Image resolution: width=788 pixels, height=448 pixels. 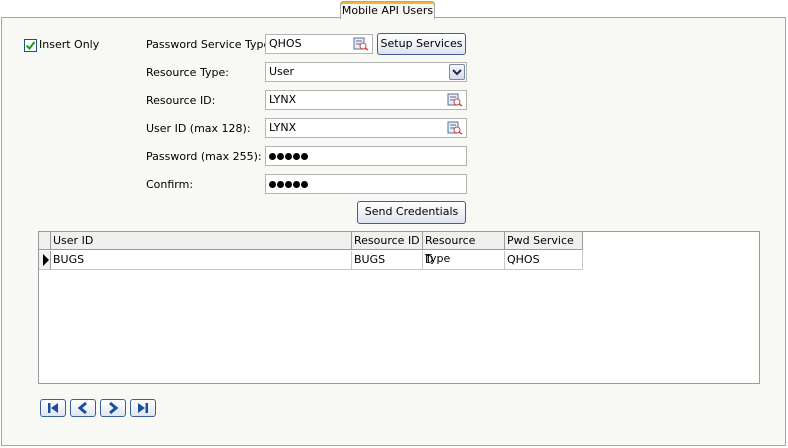 What do you see at coordinates (366, 184) in the screenshot?
I see `confirm-field` at bounding box center [366, 184].